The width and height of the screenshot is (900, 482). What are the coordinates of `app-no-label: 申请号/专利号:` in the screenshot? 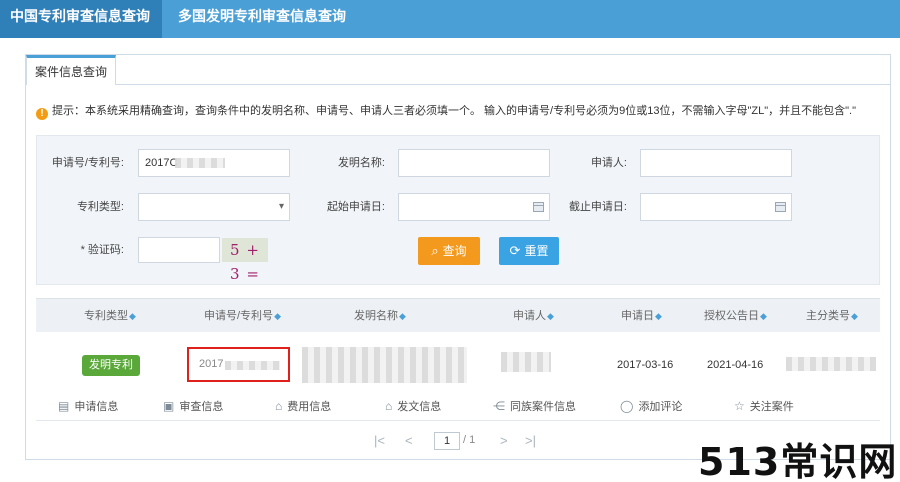 It's located at (87, 163).